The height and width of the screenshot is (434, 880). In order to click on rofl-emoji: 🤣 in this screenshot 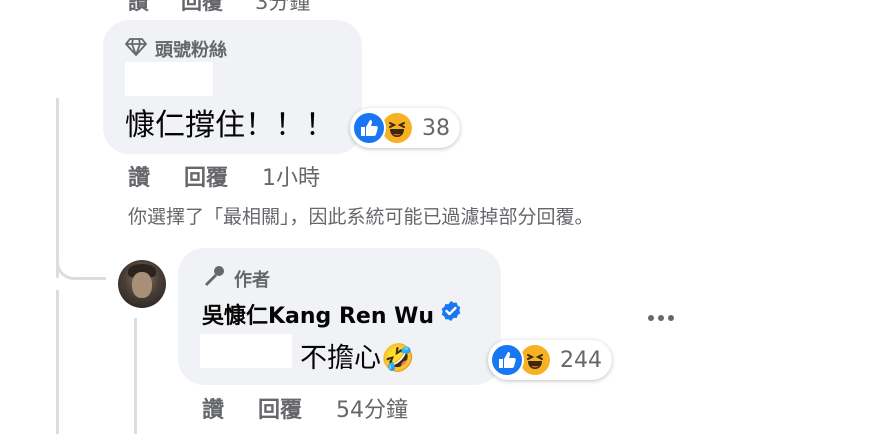, I will do `click(398, 358)`.